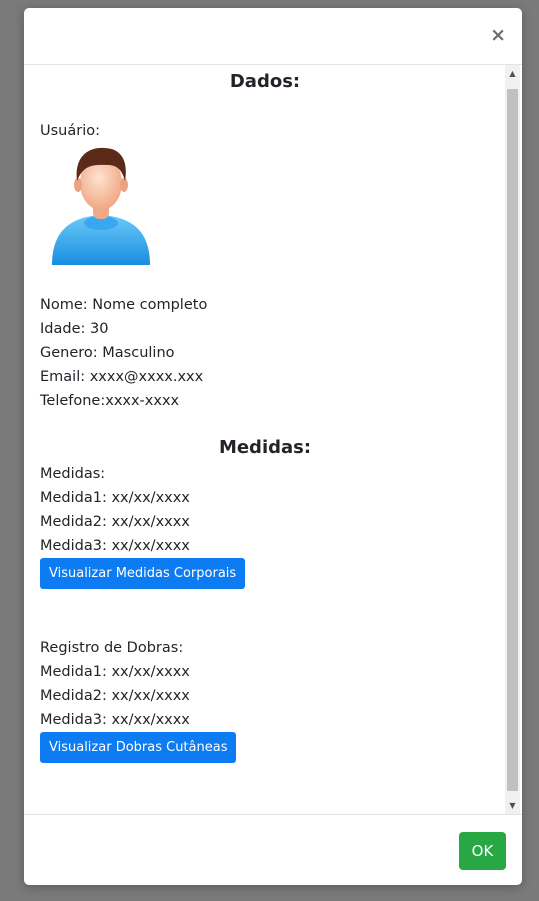  What do you see at coordinates (101, 208) in the screenshot?
I see `user-avatar-icon` at bounding box center [101, 208].